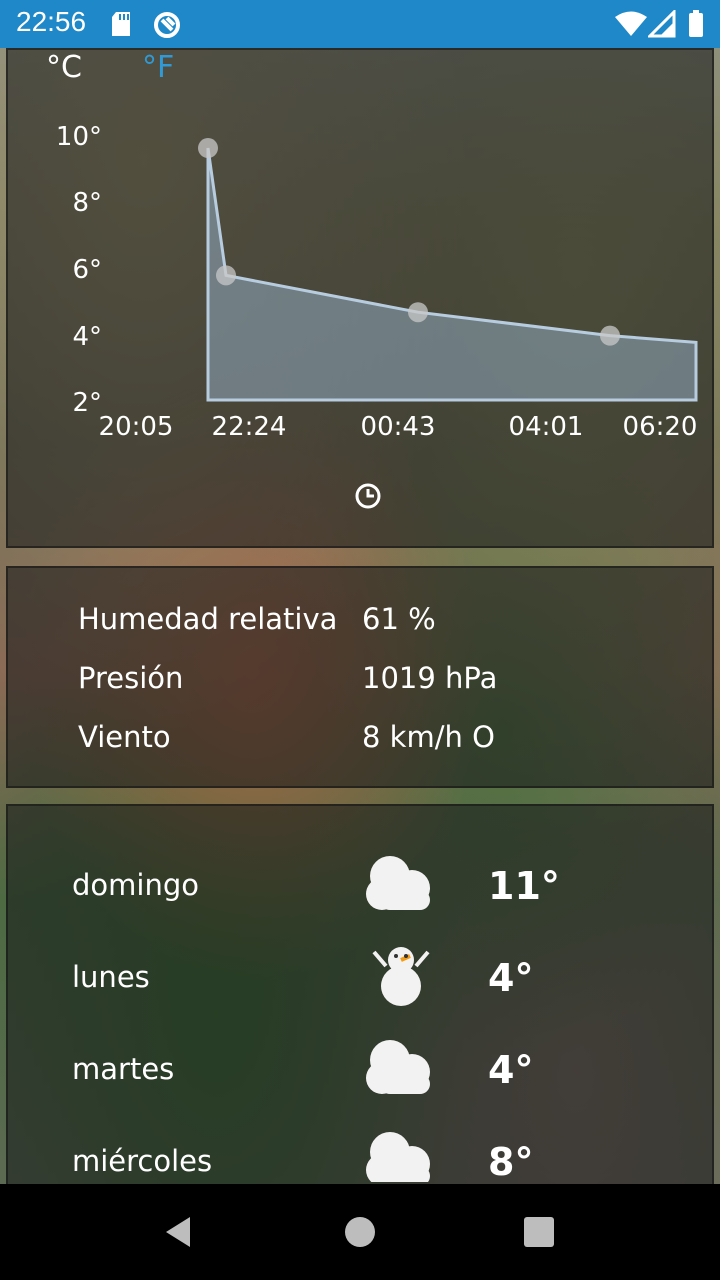 This screenshot has width=720, height=1280. What do you see at coordinates (51, 21) in the screenshot?
I see `status-time: 22:56` at bounding box center [51, 21].